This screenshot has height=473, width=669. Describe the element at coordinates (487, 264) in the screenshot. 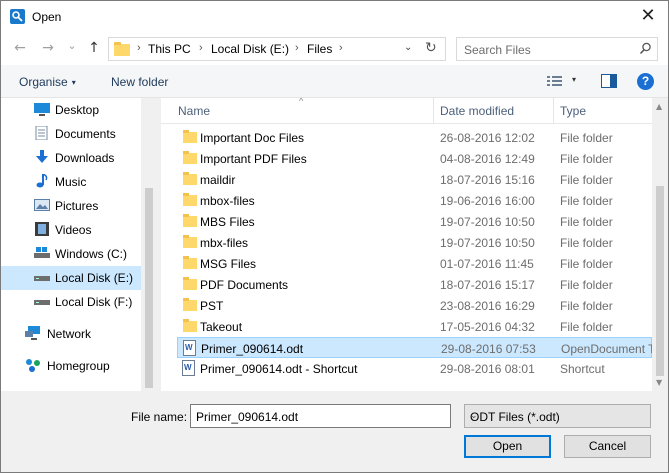

I see `file-date: 01-07-2016 11:45` at that location.